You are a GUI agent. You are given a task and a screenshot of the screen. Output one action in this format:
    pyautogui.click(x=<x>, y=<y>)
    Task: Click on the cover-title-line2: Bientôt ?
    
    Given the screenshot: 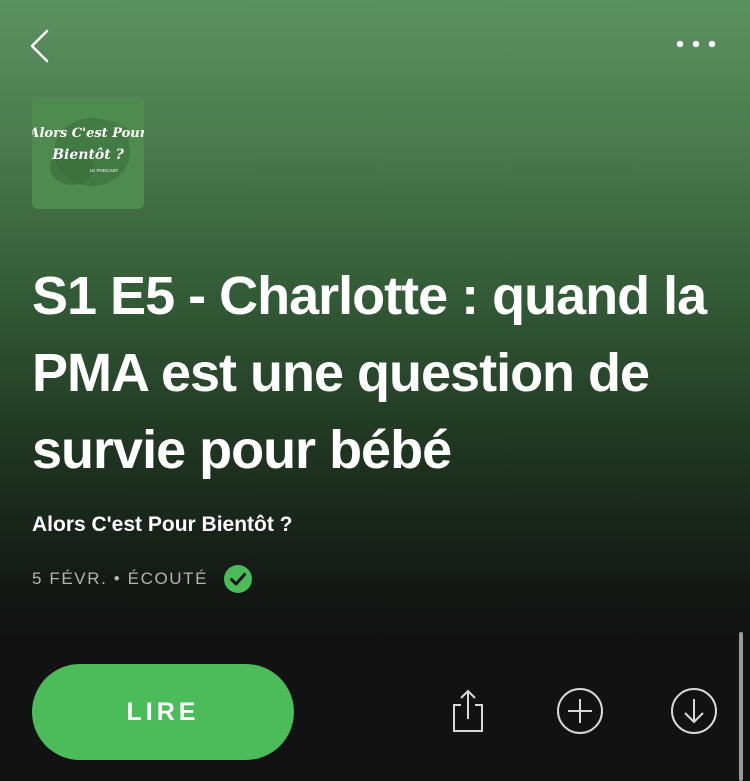 What is the action you would take?
    pyautogui.click(x=87, y=155)
    